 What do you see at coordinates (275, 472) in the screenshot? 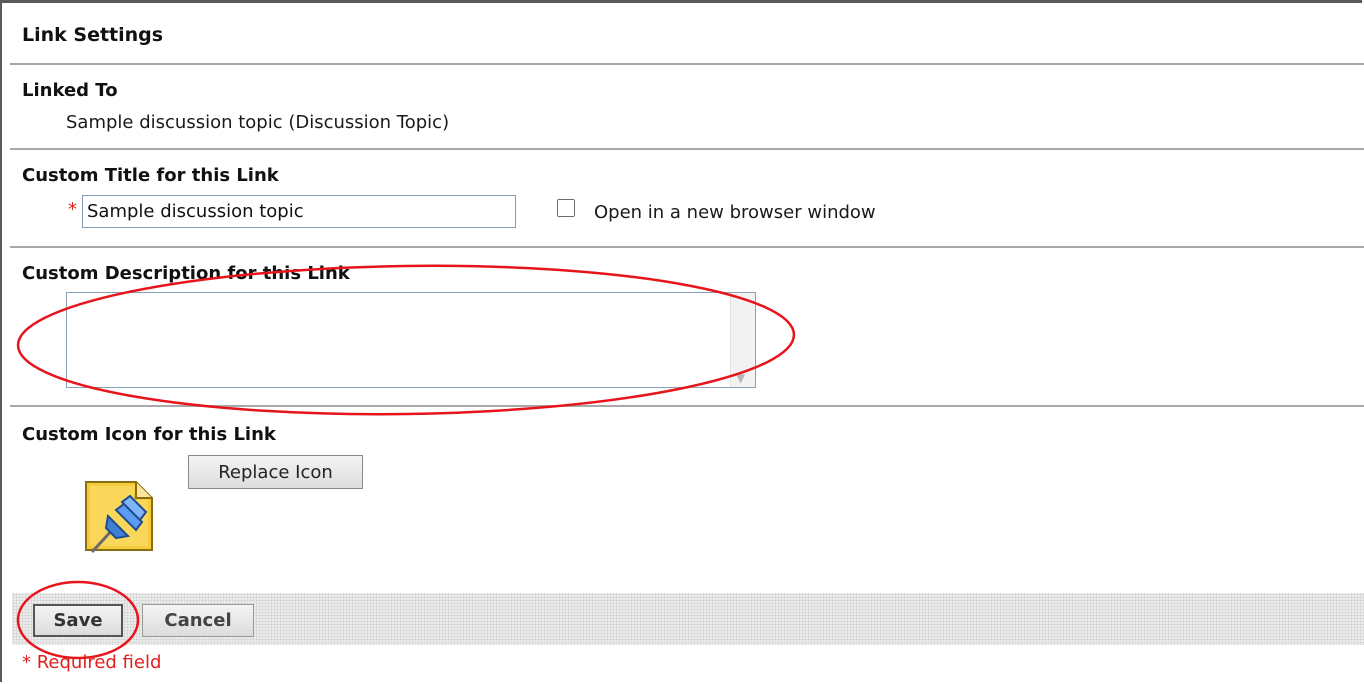
I see `replace-icon-button: Replace Icon` at bounding box center [275, 472].